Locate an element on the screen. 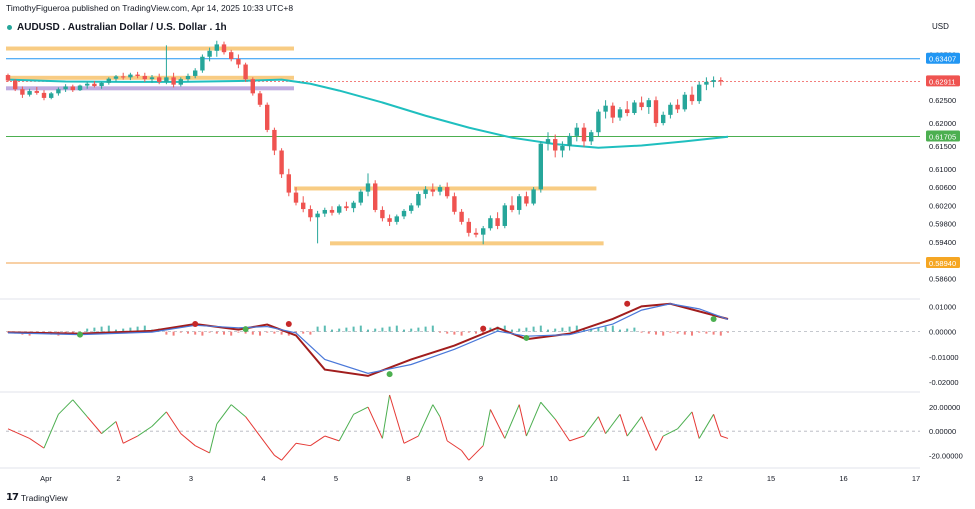 The image size is (975, 509). oscillator-panel is located at coordinates (463, 427).